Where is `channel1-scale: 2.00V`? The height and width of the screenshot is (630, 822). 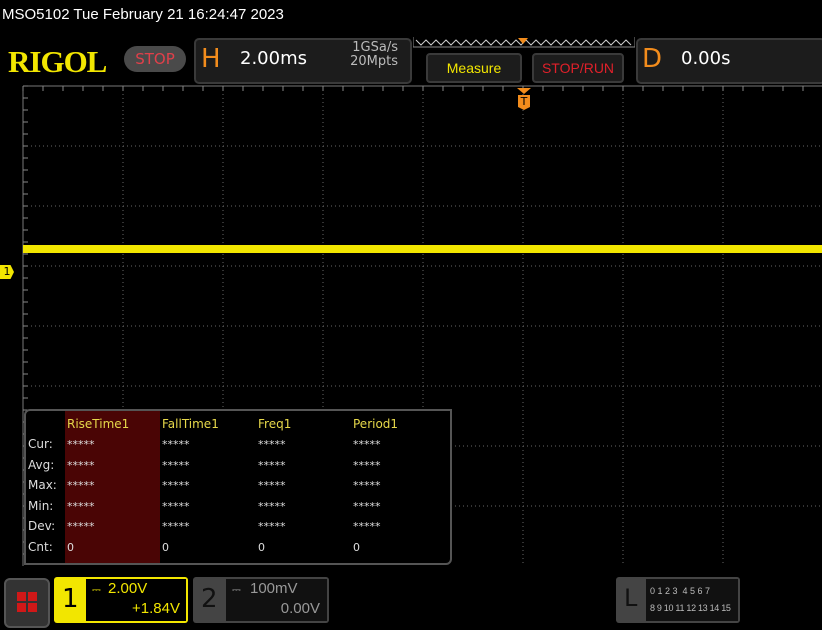
channel1-scale: 2.00V is located at coordinates (128, 588).